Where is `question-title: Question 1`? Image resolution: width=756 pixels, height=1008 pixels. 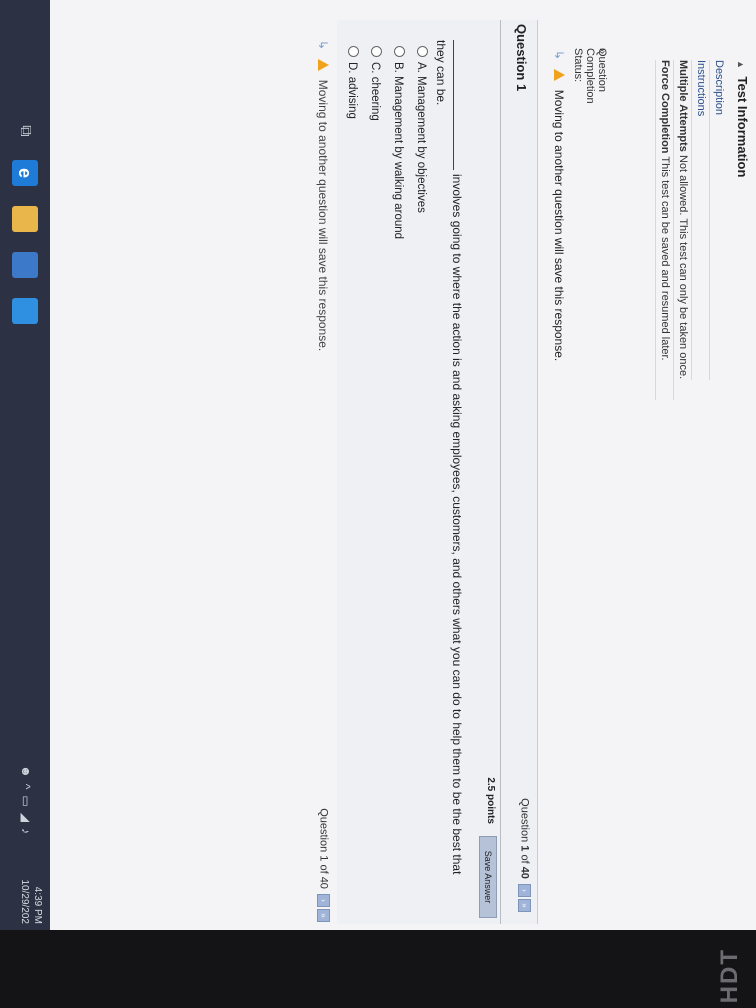
question-title: Question 1 is located at coordinates (521, 58).